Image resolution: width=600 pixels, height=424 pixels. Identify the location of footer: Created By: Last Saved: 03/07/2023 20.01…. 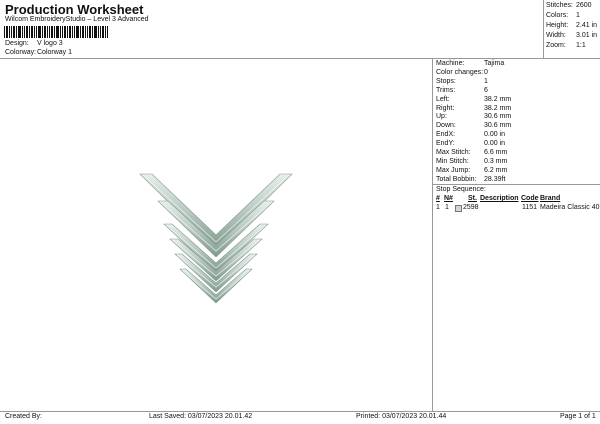
(300, 418).